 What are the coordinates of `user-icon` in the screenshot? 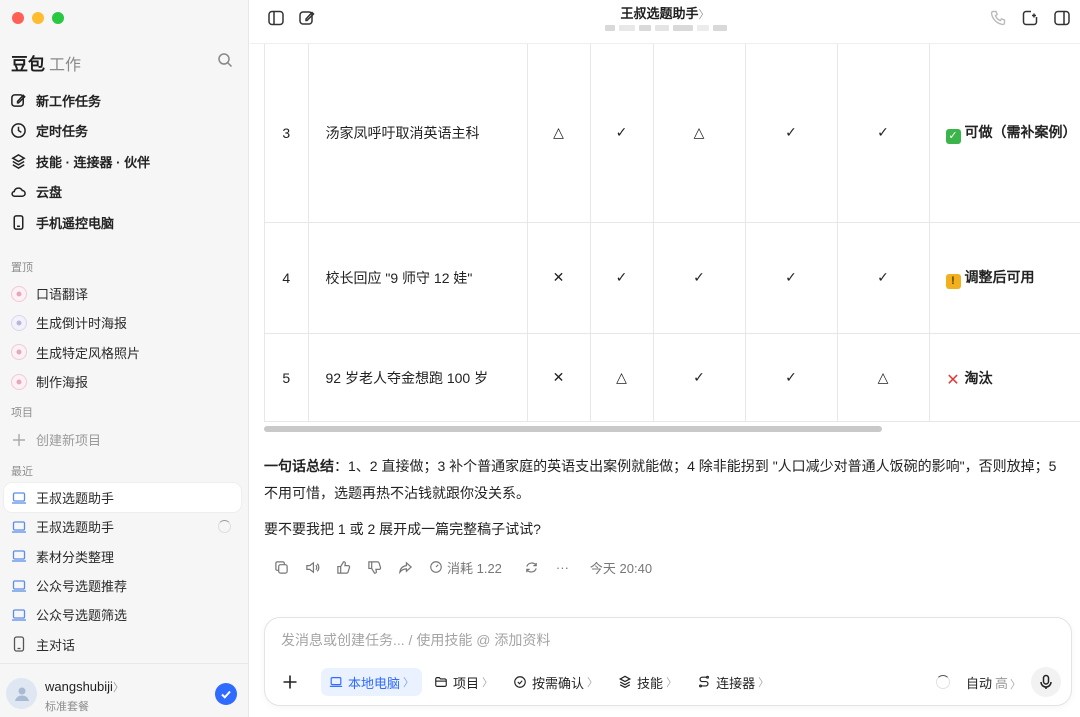 It's located at (21, 694).